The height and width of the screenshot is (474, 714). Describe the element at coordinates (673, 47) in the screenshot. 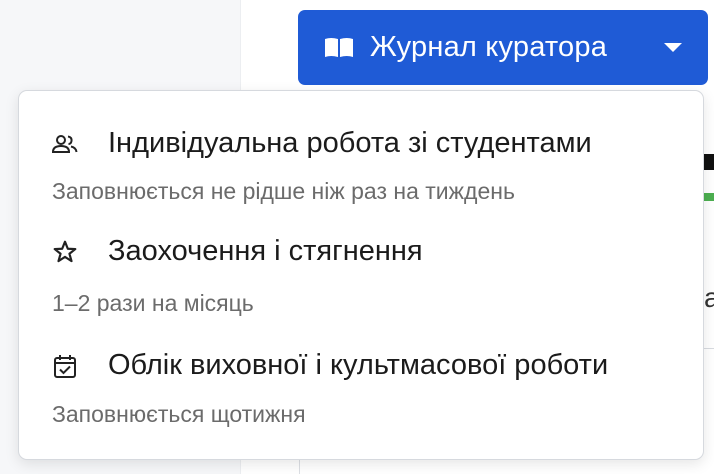

I see `caret-down-icon` at that location.